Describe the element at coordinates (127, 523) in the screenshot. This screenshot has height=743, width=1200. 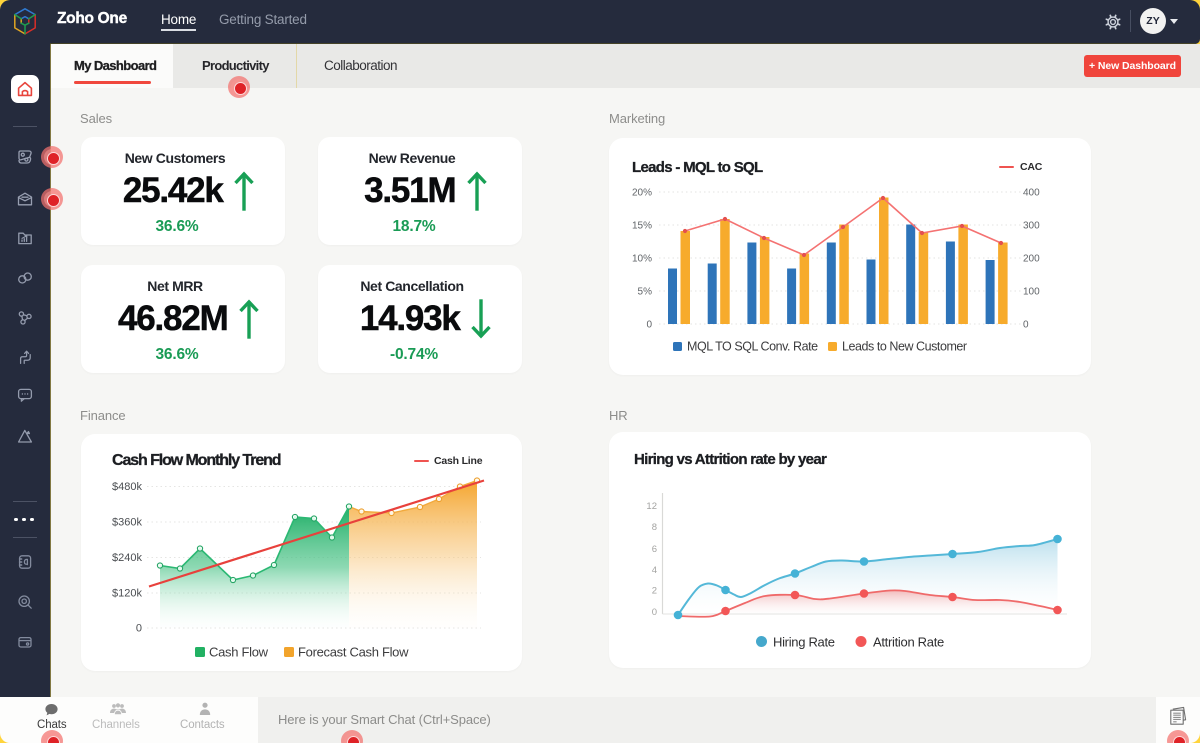
I see `svg-text: $360k` at that location.